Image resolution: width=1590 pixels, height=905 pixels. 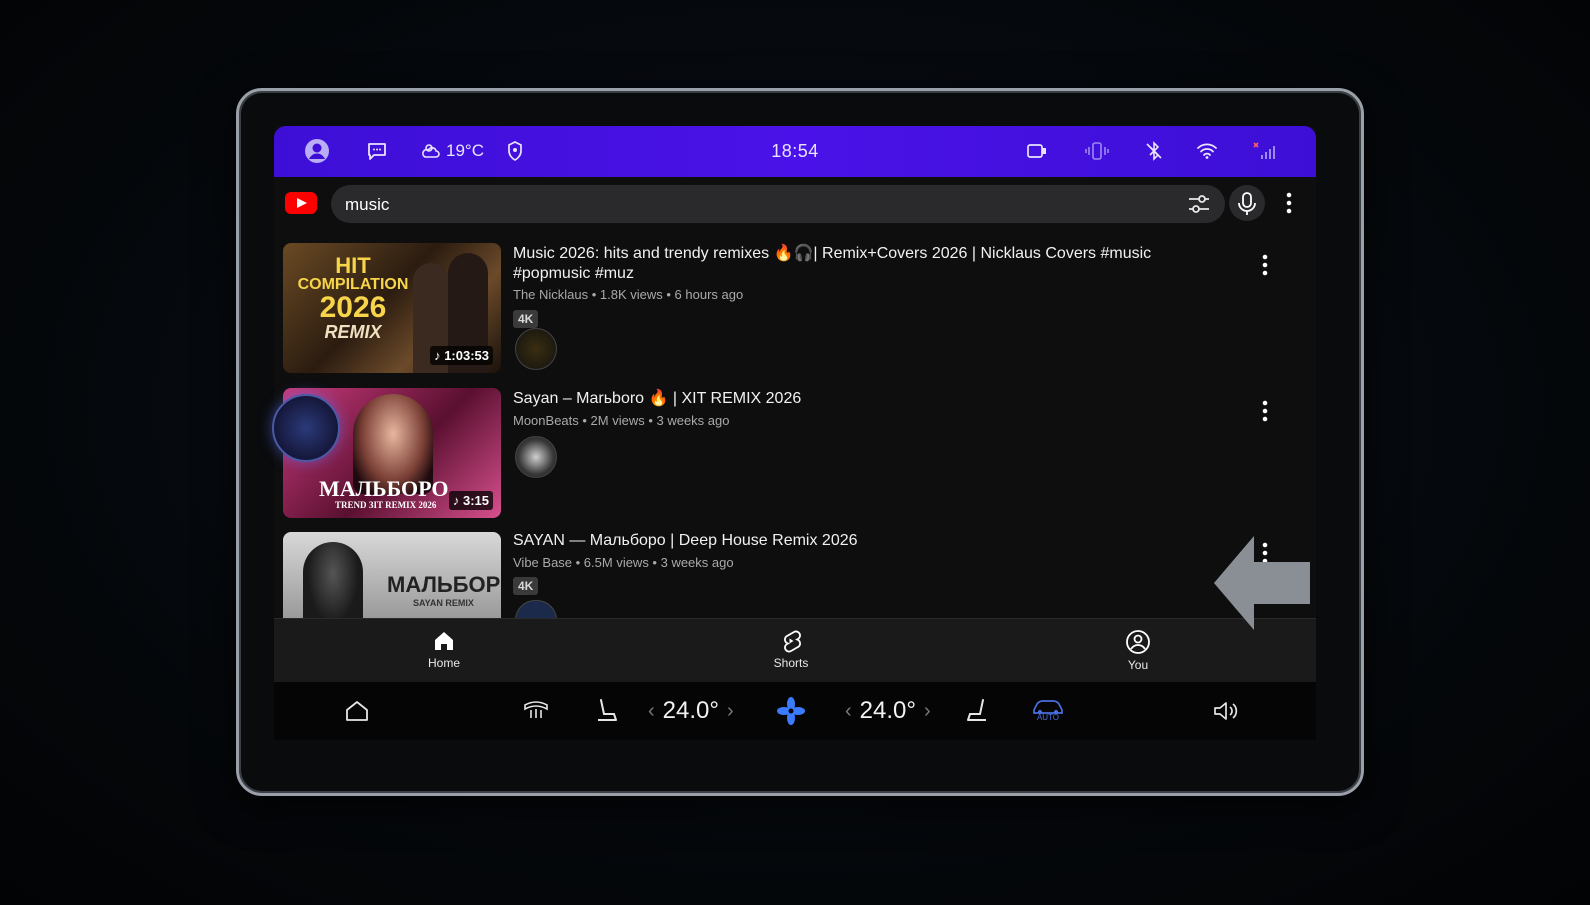 I want to click on left-seat-heat-icon, so click(x=607, y=711).